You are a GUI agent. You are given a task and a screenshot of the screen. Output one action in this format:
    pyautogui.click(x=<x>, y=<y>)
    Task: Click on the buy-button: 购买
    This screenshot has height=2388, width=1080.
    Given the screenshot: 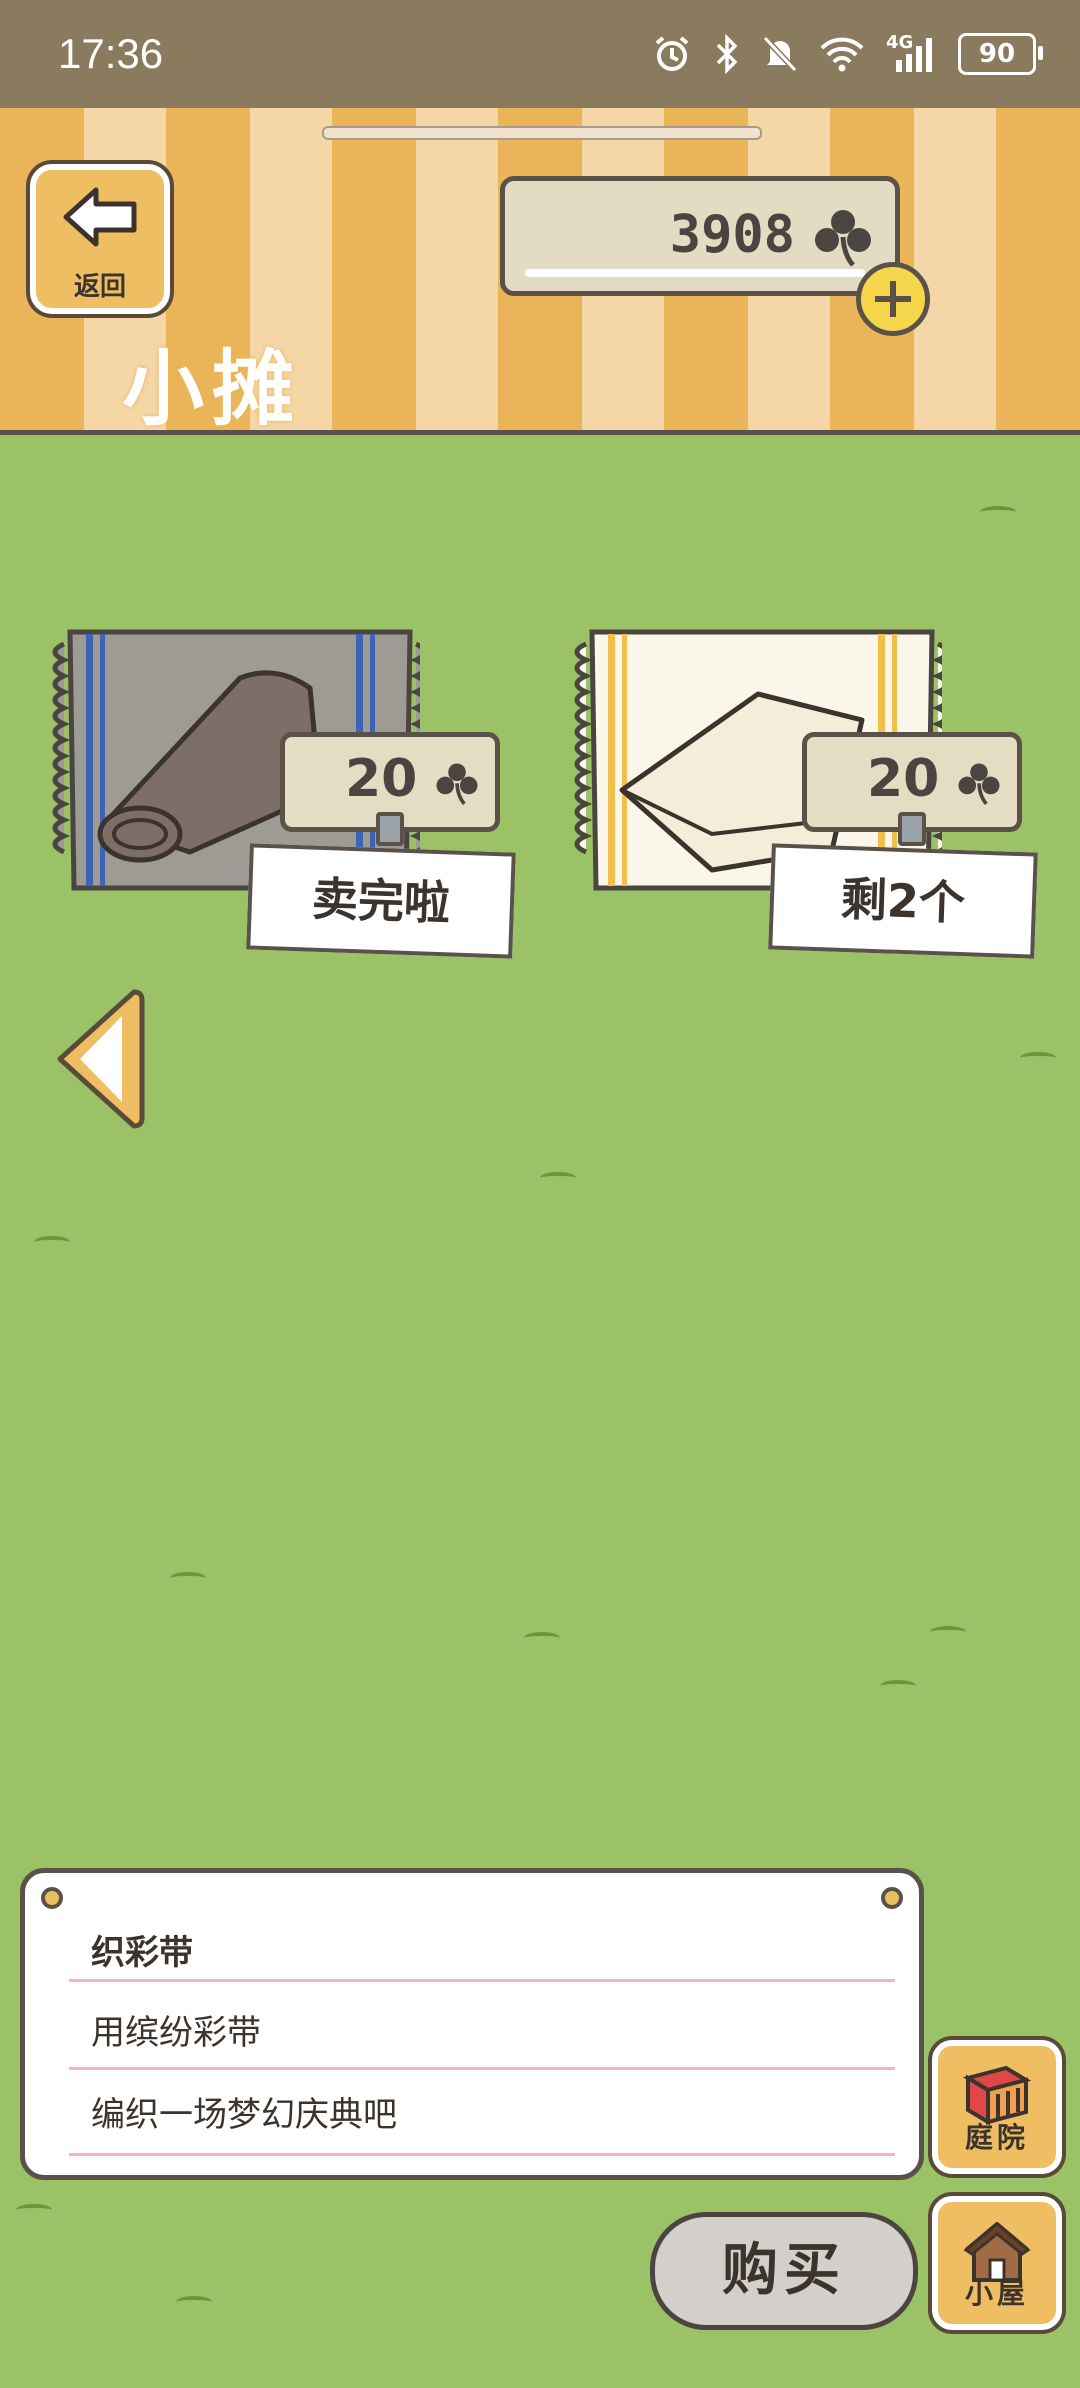 What is the action you would take?
    pyautogui.click(x=784, y=2271)
    